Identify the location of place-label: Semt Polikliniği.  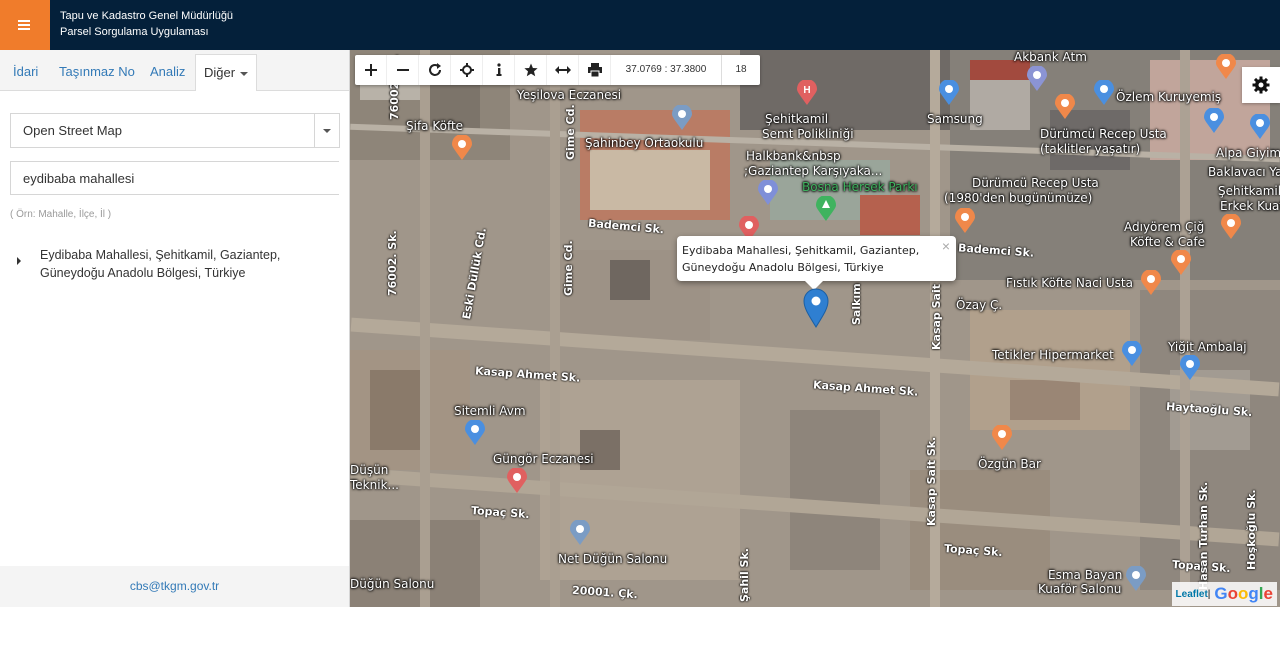
(808, 134).